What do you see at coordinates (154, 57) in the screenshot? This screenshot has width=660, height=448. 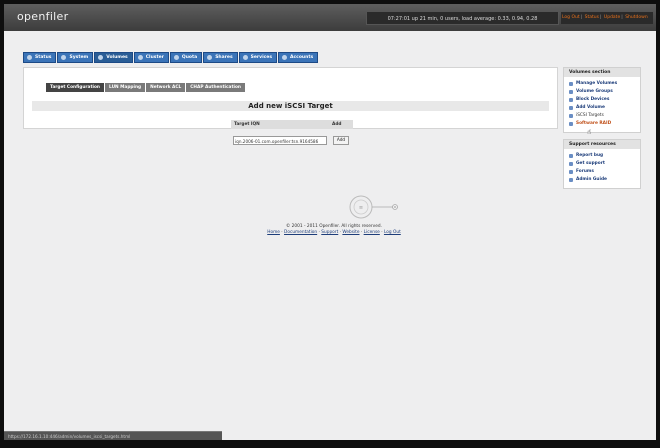 I see `tab-label: Cluster` at bounding box center [154, 57].